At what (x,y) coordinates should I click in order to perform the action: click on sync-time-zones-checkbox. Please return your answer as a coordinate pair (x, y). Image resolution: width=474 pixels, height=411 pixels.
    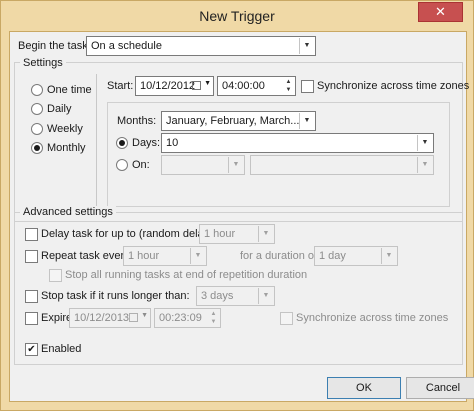
    Looking at the image, I should click on (307, 86).